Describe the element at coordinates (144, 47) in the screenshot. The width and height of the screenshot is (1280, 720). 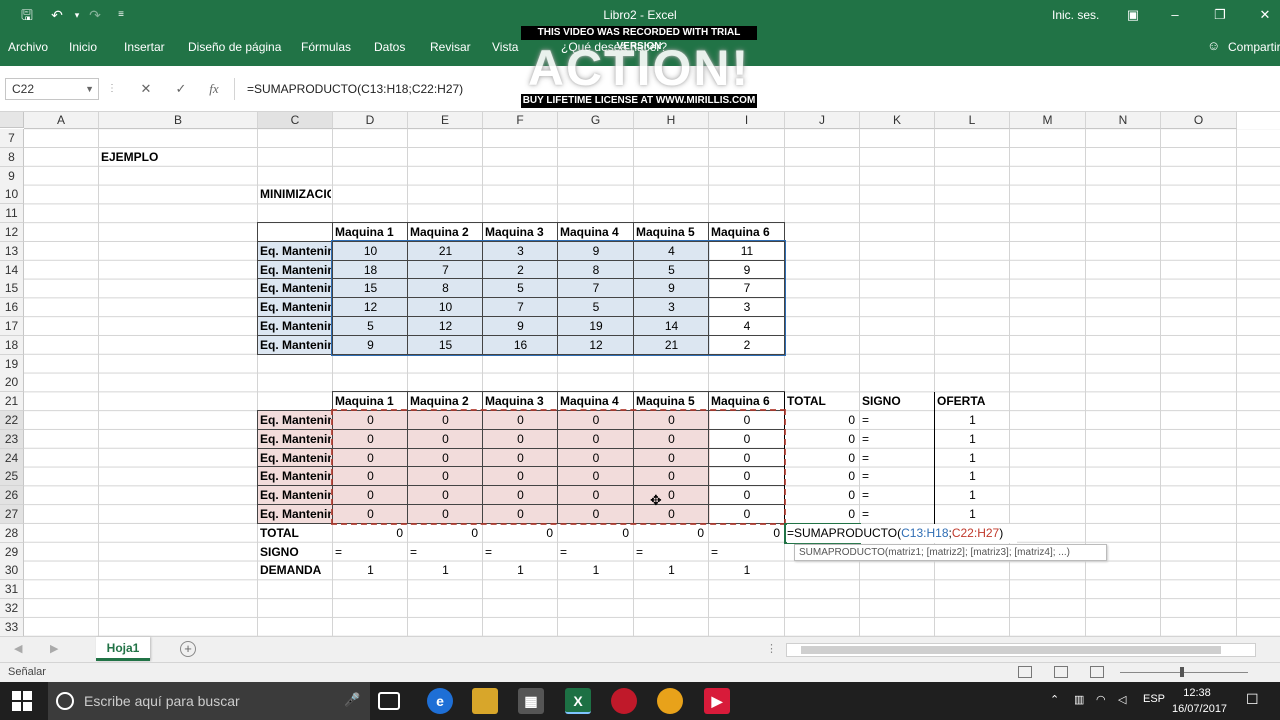
I see `tab-insertar: Insertar` at that location.